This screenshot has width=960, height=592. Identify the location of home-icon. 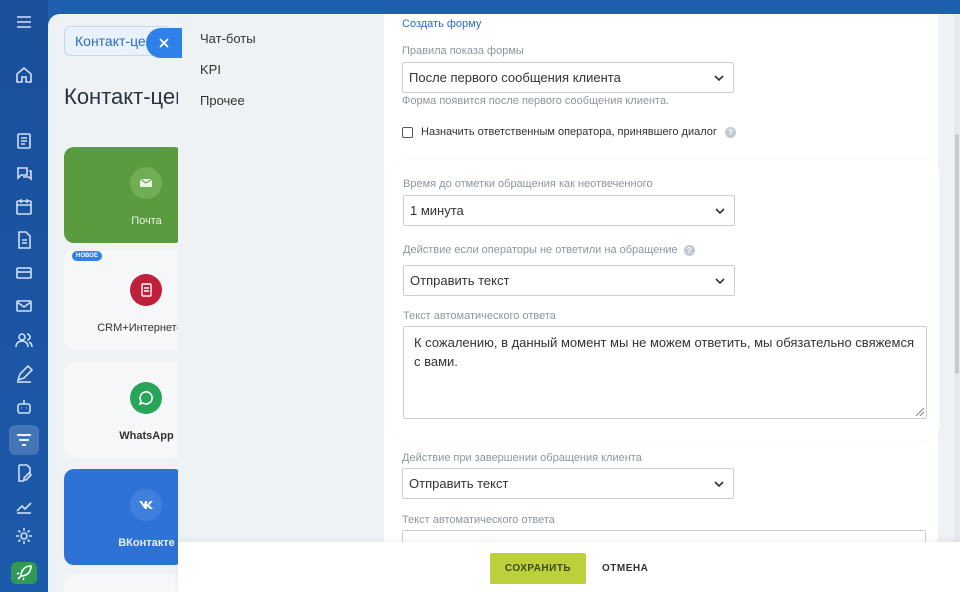
(24, 75).